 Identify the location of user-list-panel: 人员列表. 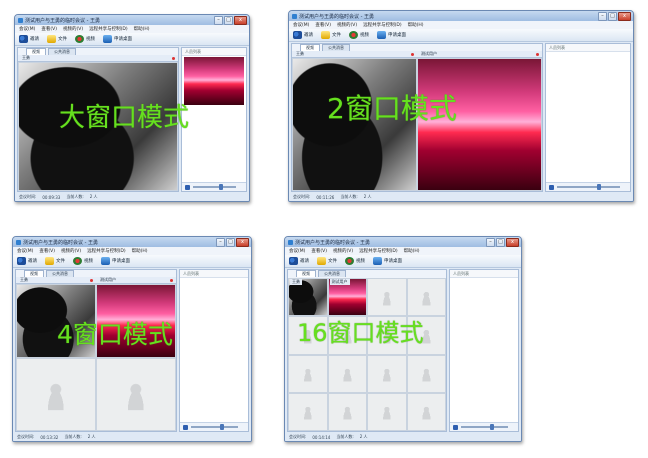
(214, 119).